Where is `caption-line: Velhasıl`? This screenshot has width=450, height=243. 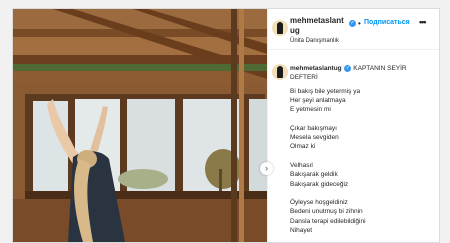
caption-line: Velhasıl is located at coordinates (301, 165).